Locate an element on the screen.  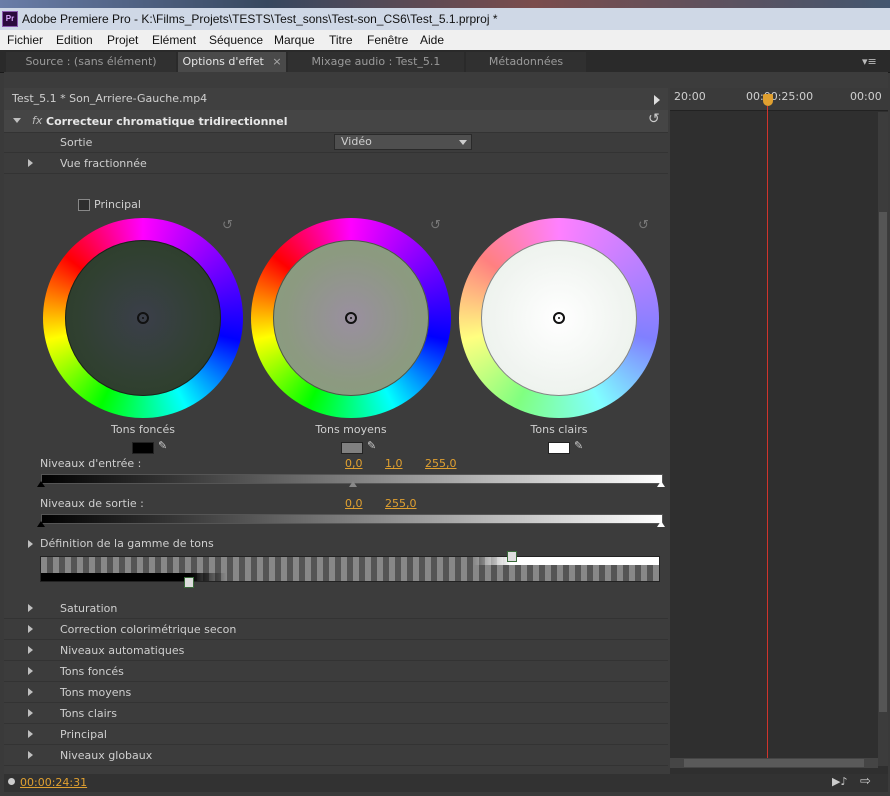
menu-titre: Titre is located at coordinates (341, 40).